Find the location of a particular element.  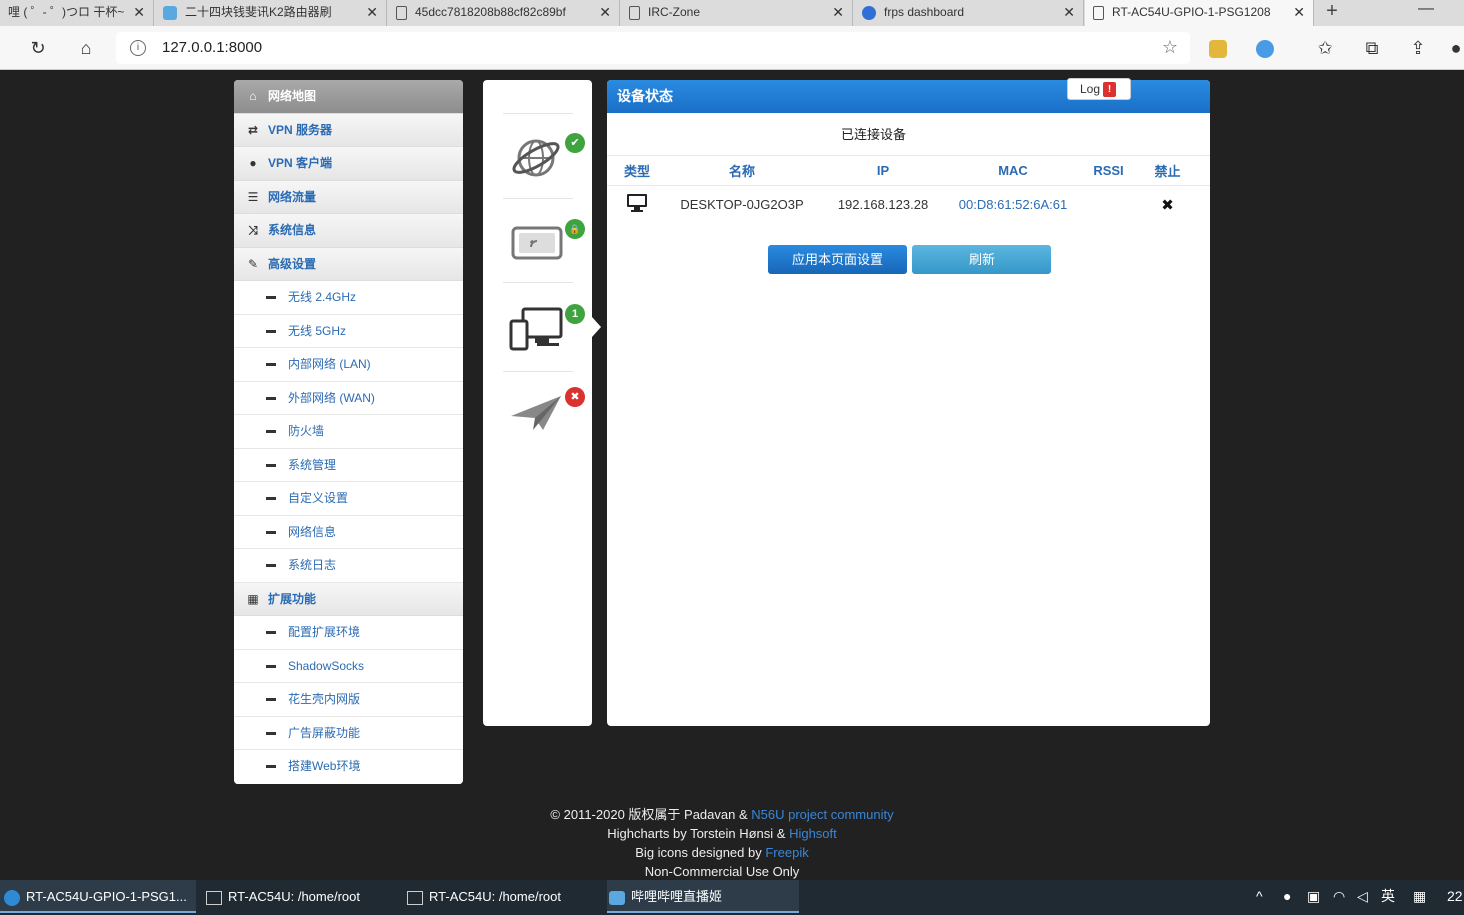

browser-tab-active: RT-AC54U-GPIO-1-PSG1208 ✕ is located at coordinates (1199, 14).